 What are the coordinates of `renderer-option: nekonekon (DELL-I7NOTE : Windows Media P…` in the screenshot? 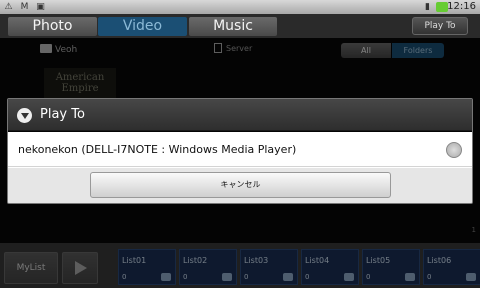 It's located at (240, 149).